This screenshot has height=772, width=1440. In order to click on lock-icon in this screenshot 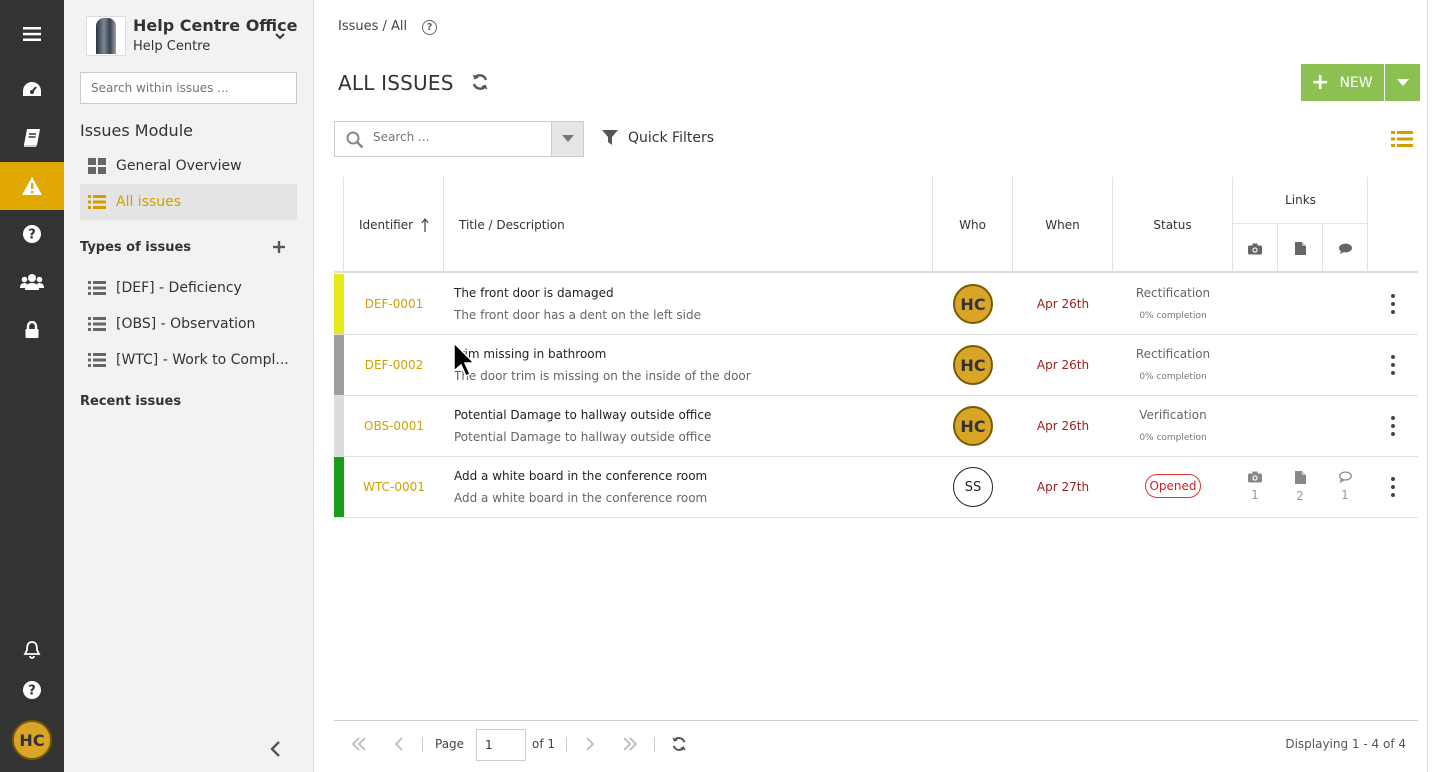, I will do `click(32, 330)`.